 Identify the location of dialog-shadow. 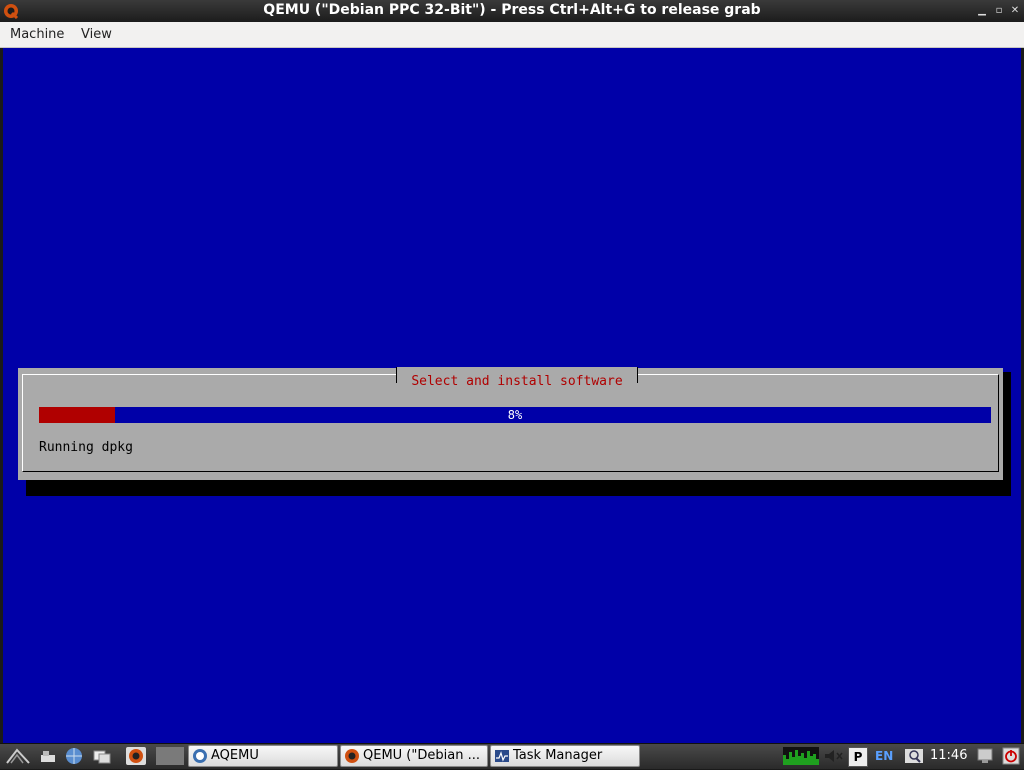
(518, 487).